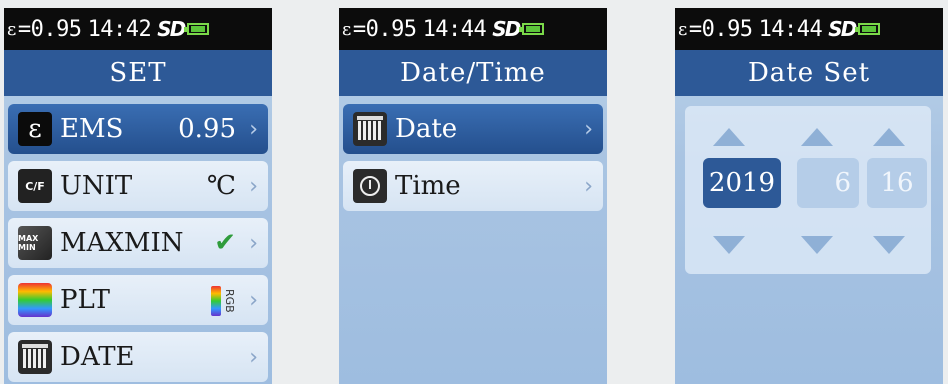 The image size is (948, 384). I want to click on palette-value: RGB, so click(223, 300).